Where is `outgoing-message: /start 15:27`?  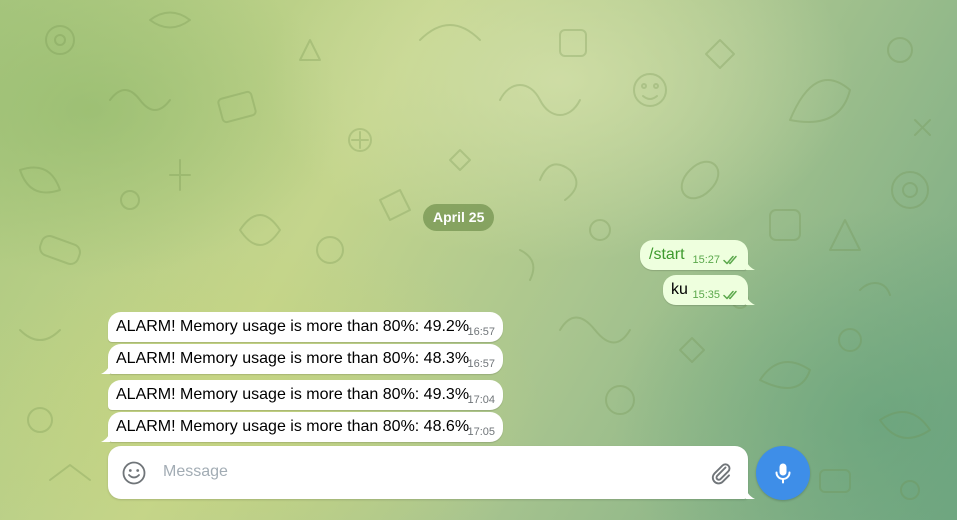 outgoing-message: /start 15:27 is located at coordinates (697, 255).